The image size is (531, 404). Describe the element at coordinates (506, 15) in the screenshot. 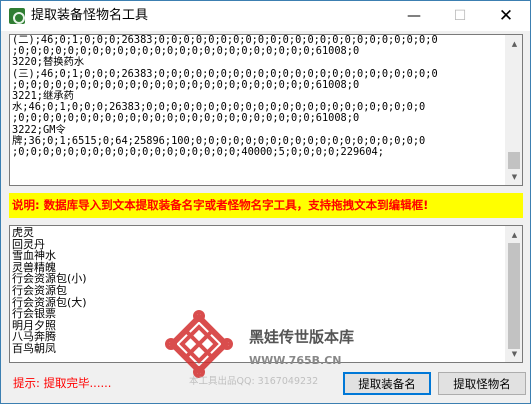

I see `close-button: ✕` at that location.